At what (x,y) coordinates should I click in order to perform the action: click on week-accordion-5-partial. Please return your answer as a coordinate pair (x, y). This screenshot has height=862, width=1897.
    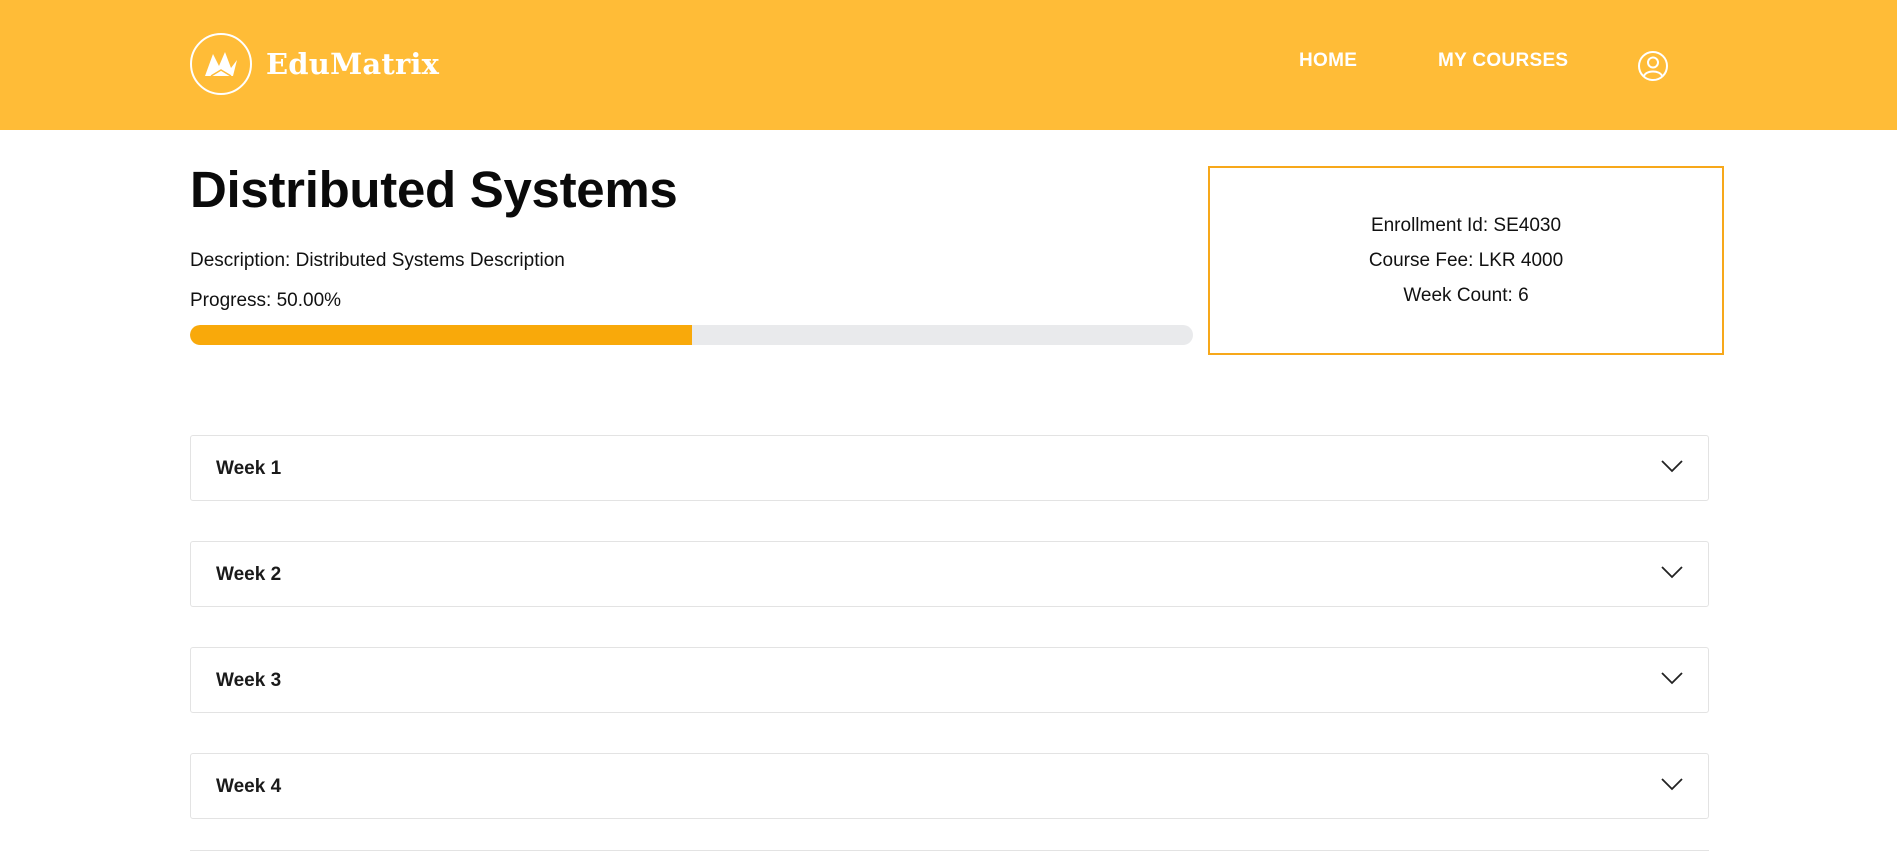
    Looking at the image, I should click on (949, 856).